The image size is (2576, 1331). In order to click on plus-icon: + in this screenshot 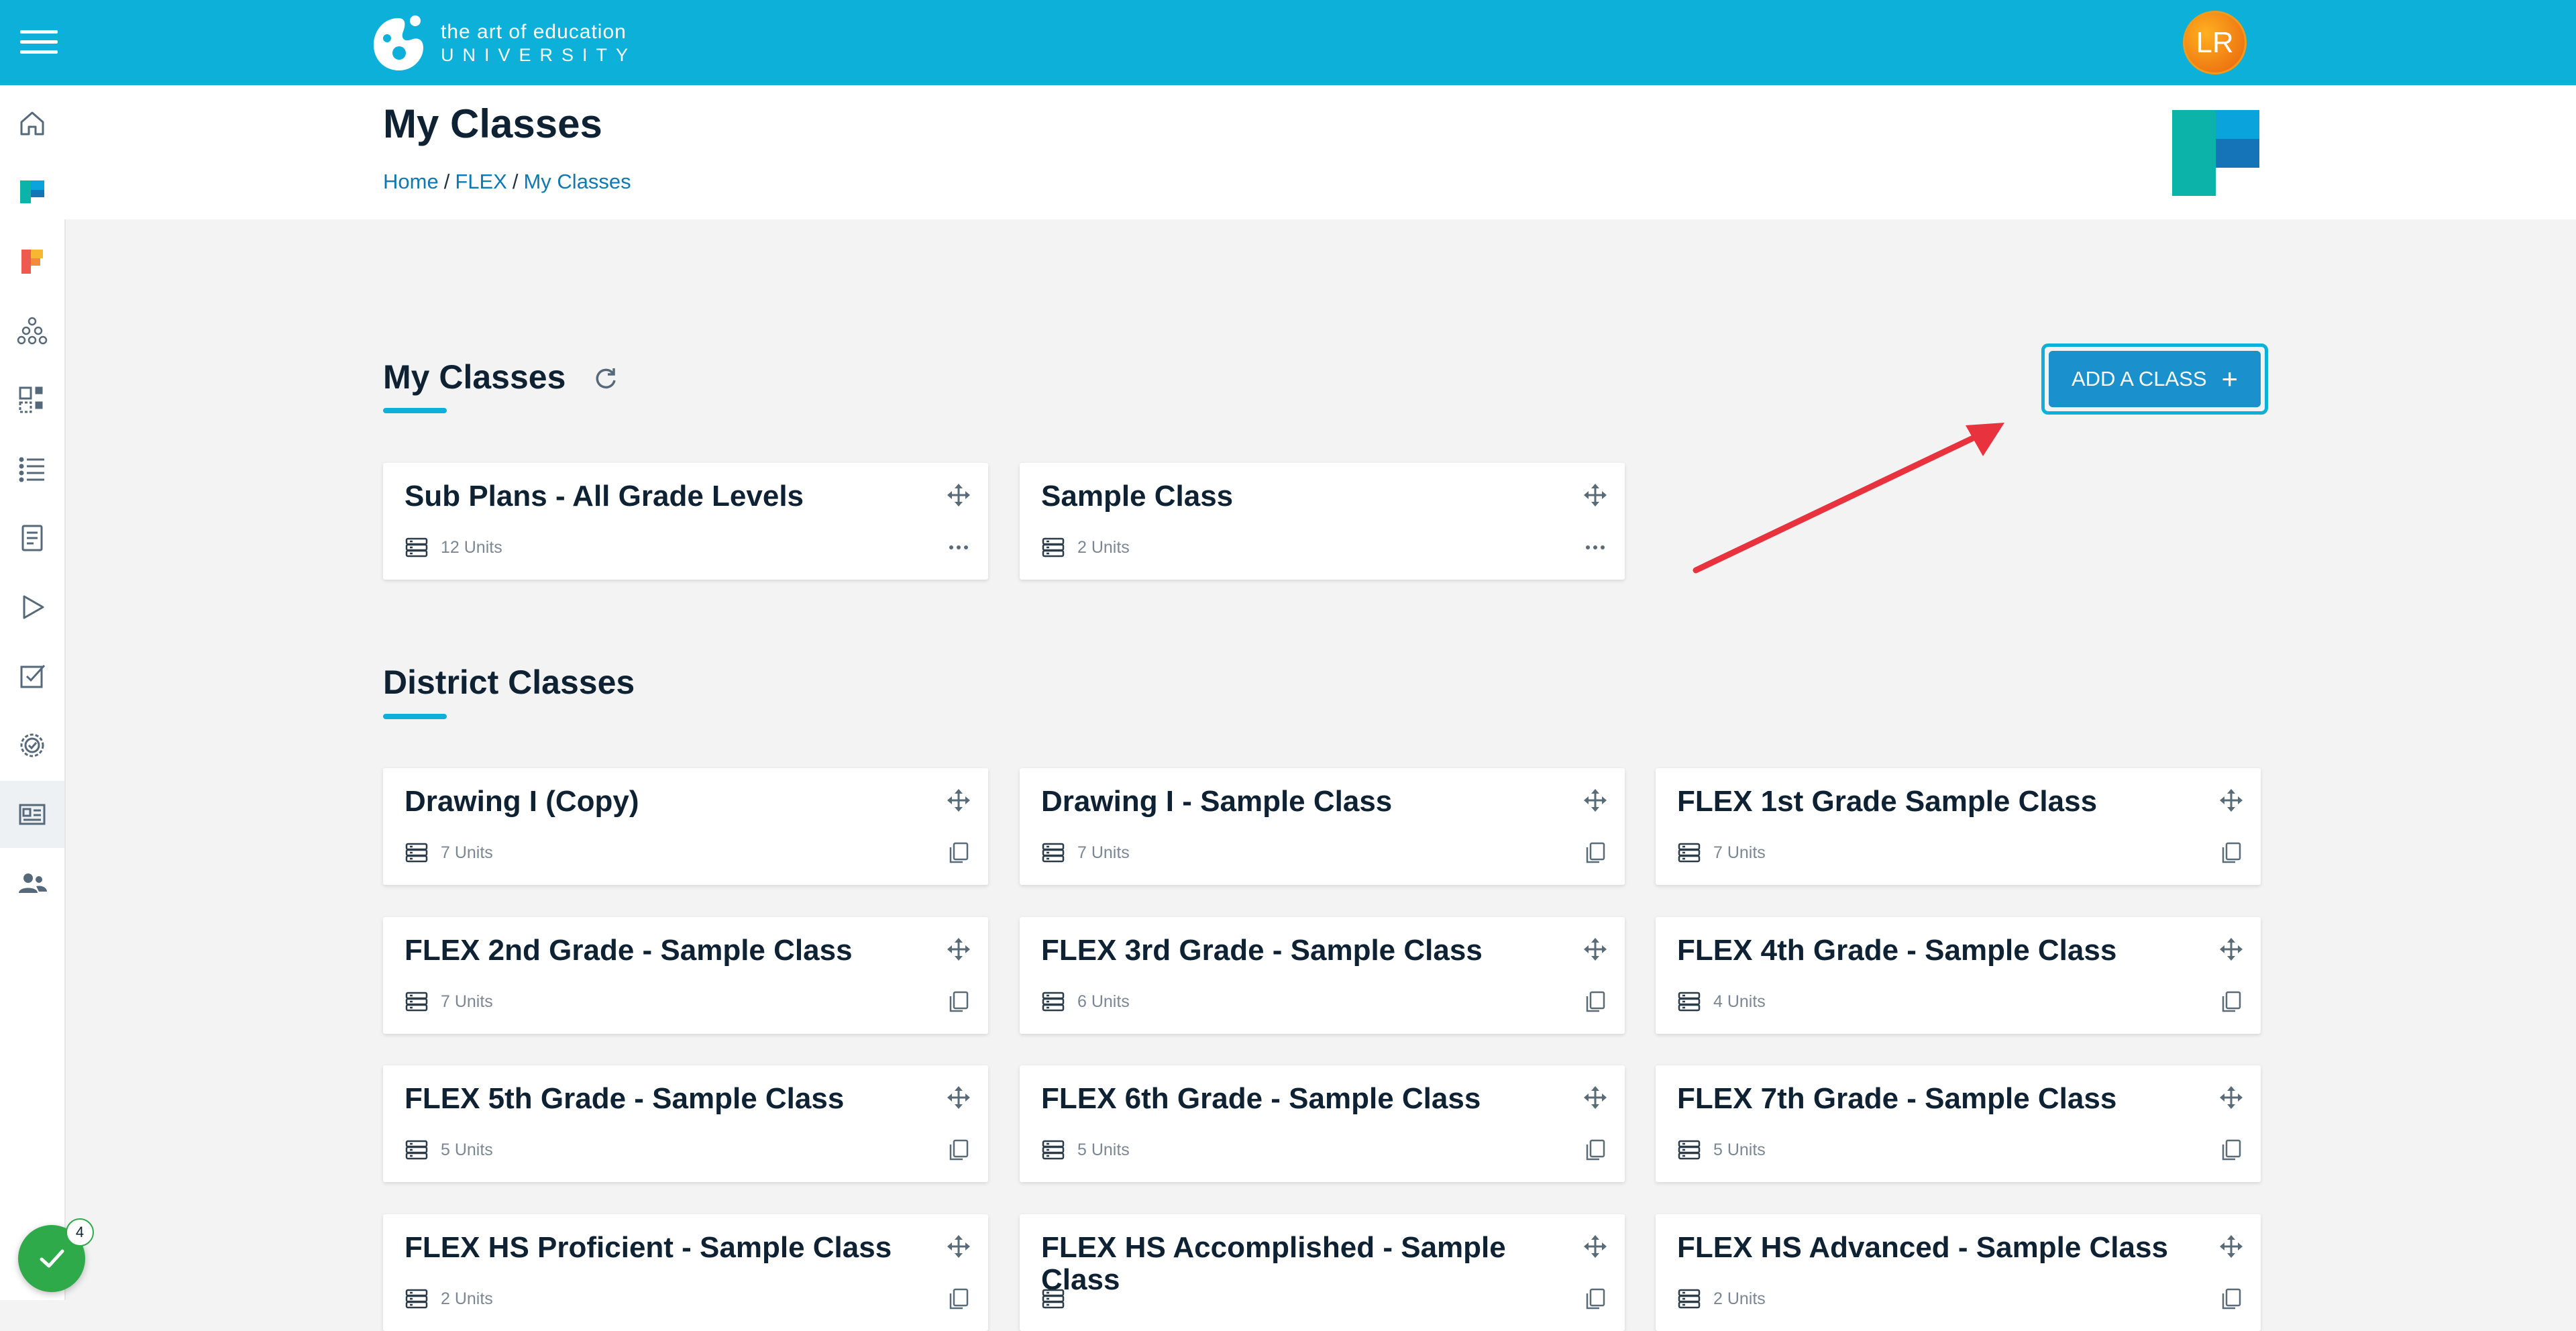, I will do `click(2230, 378)`.